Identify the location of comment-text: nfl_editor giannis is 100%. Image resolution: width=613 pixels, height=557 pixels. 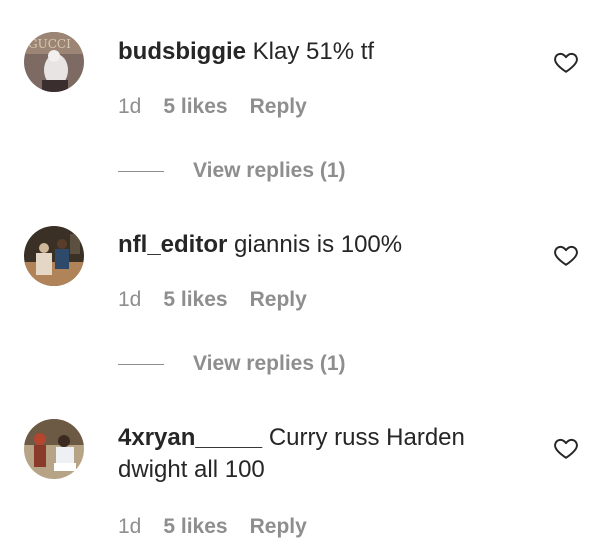
(318, 245).